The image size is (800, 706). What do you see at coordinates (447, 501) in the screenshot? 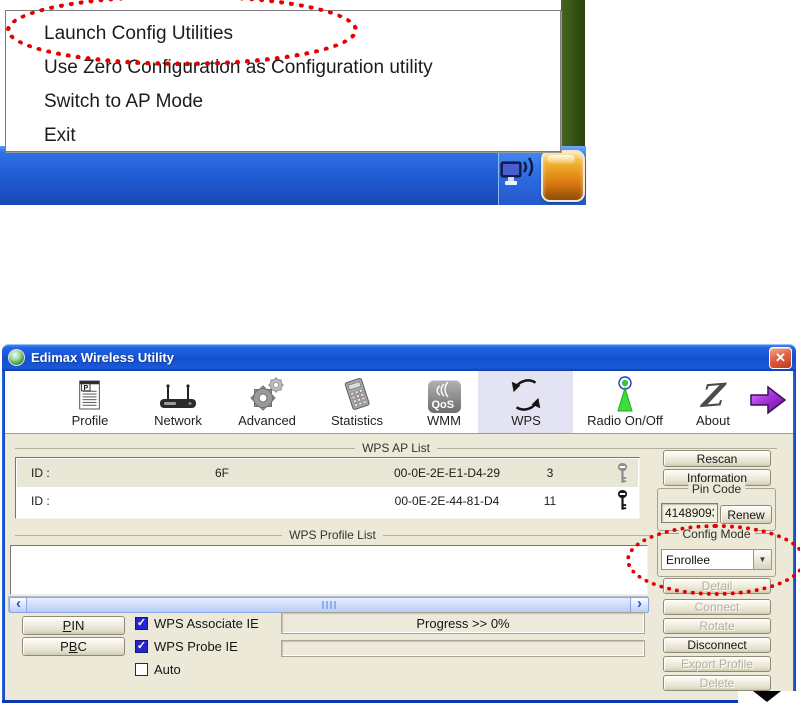
I see `ap-mac: 00-0E-2E-44-81-D4` at bounding box center [447, 501].